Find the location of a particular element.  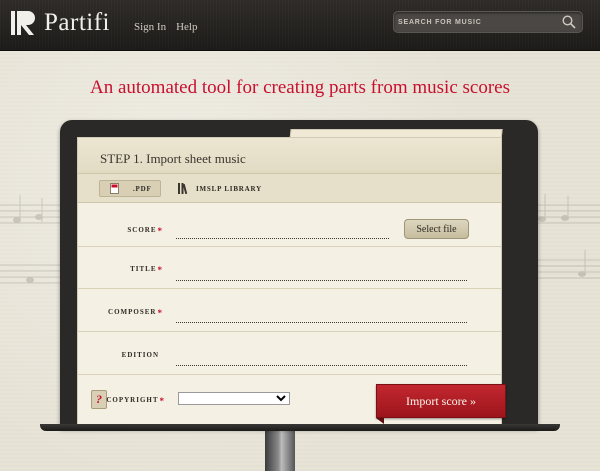

select-file-button: Select file is located at coordinates (436, 229).